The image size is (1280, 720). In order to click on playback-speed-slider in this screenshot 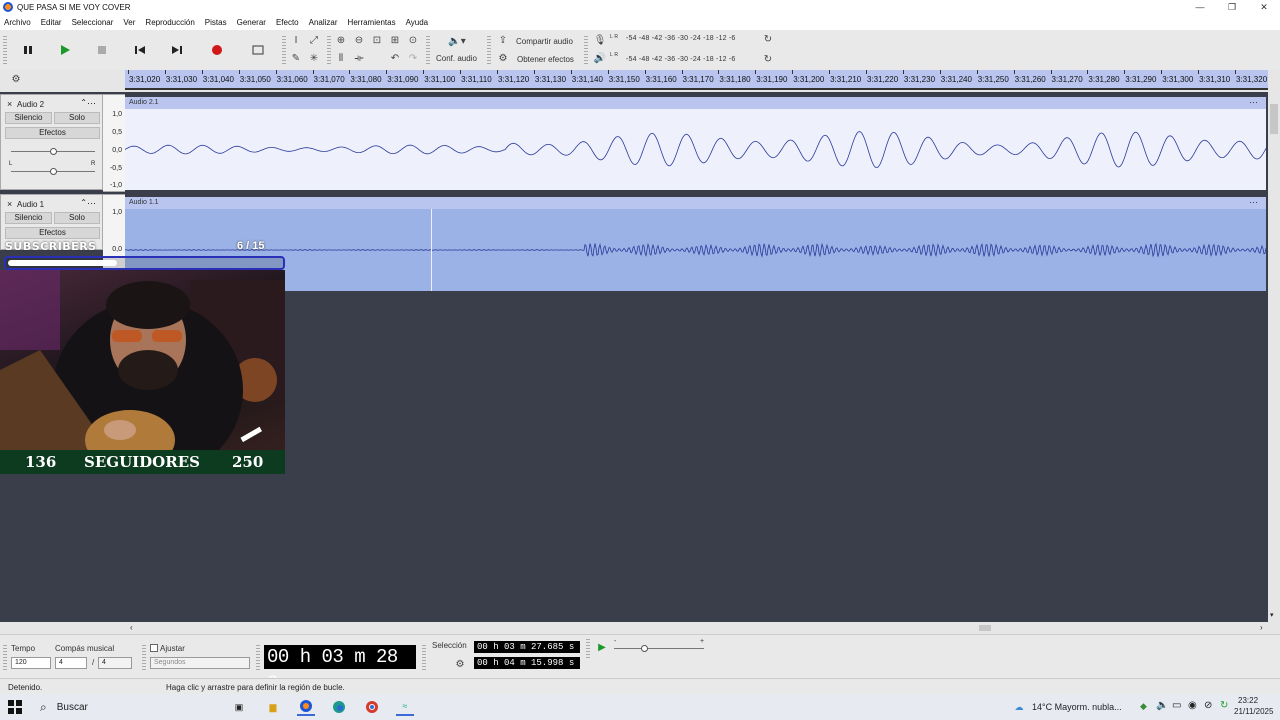, I will do `click(659, 648)`.